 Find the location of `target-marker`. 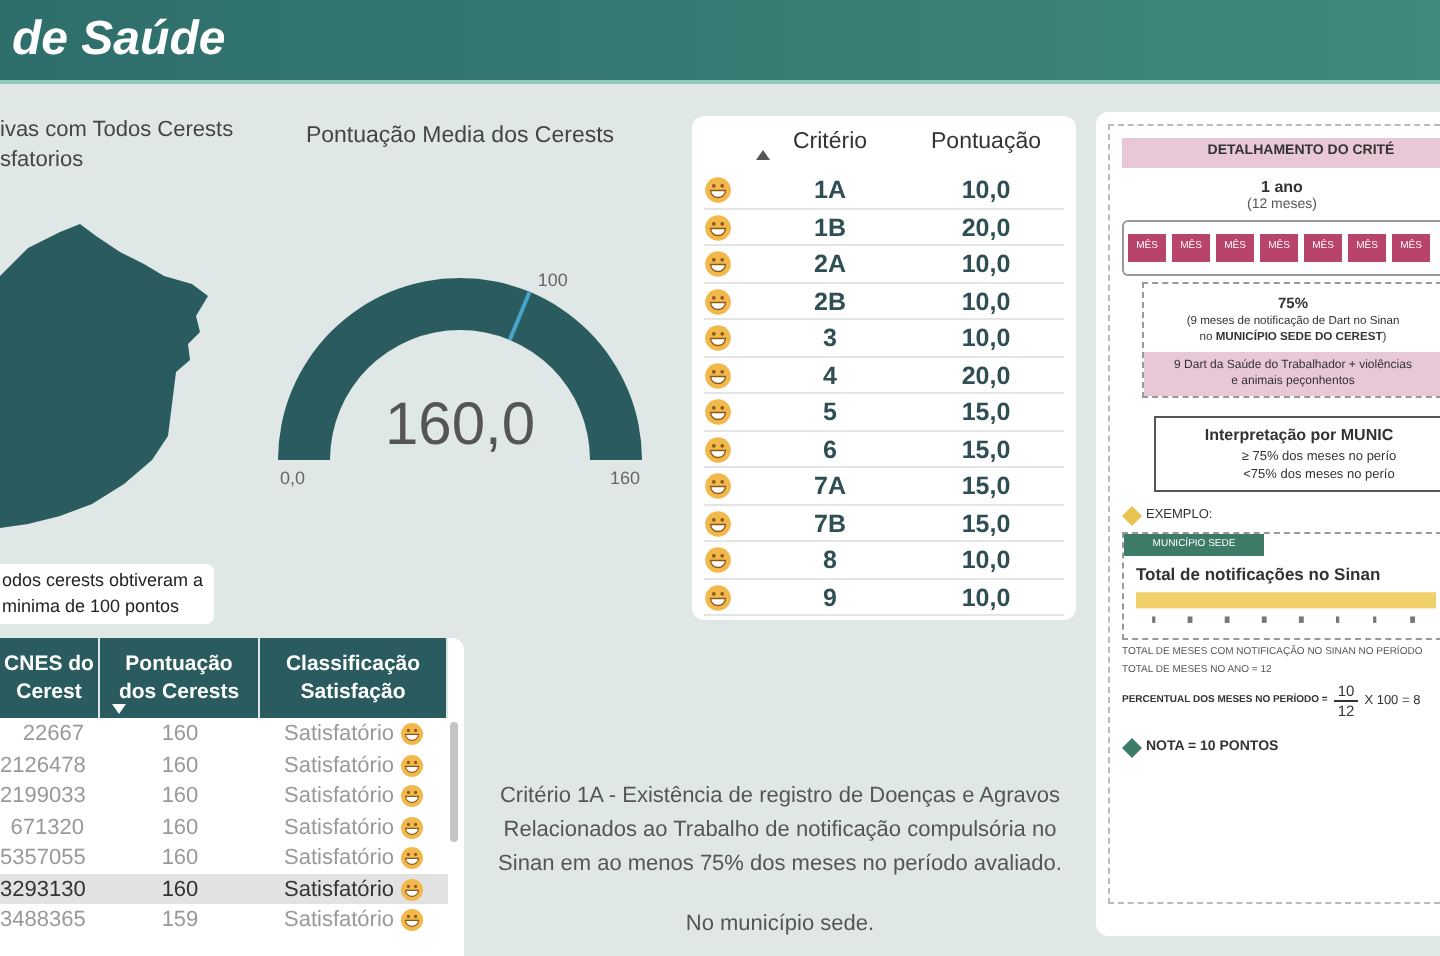

target-marker is located at coordinates (519, 316).